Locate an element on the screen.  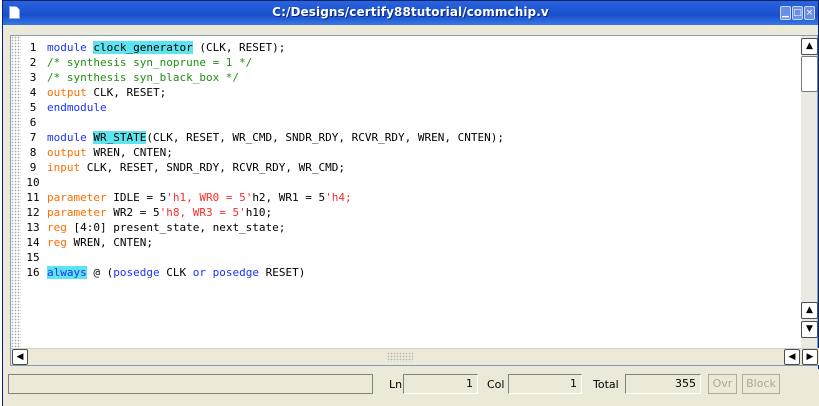
close-icon: × is located at coordinates (809, 13).